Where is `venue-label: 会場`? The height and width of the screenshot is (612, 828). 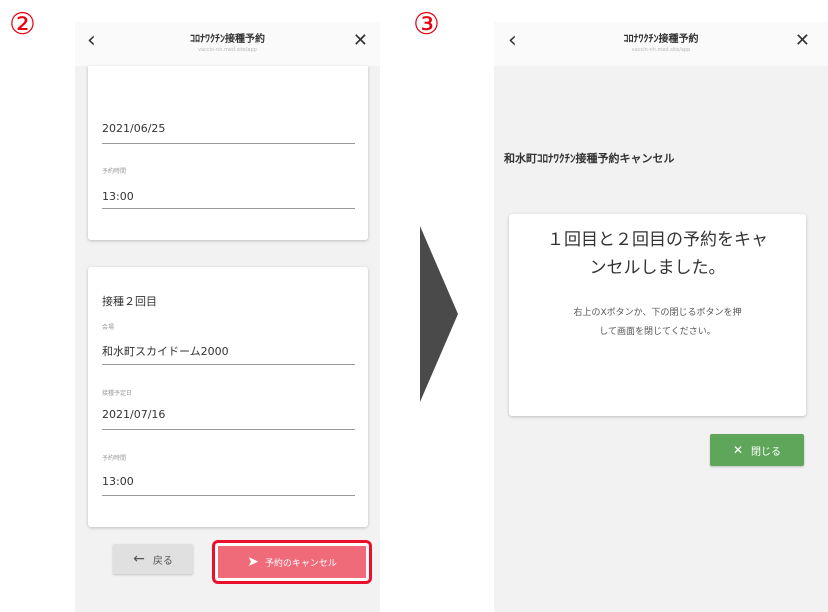
venue-label: 会場 is located at coordinates (108, 327).